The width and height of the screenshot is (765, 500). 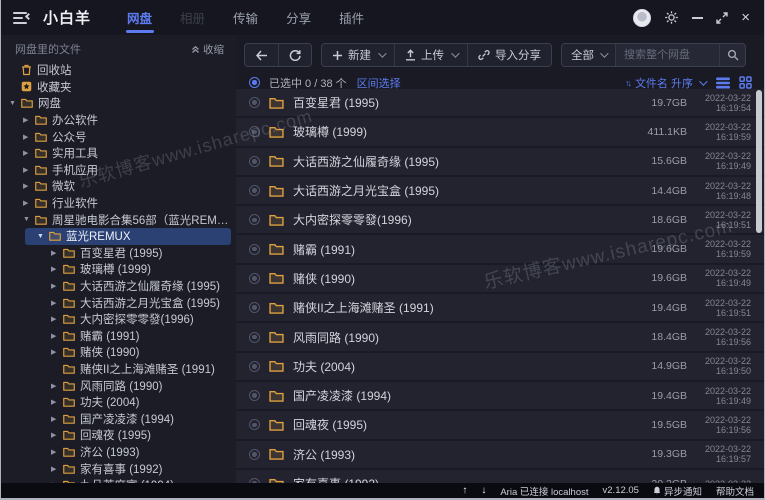 What do you see at coordinates (118, 369) in the screenshot?
I see `tree-item: 赌侠II之上海滩赌圣 (1991)` at bounding box center [118, 369].